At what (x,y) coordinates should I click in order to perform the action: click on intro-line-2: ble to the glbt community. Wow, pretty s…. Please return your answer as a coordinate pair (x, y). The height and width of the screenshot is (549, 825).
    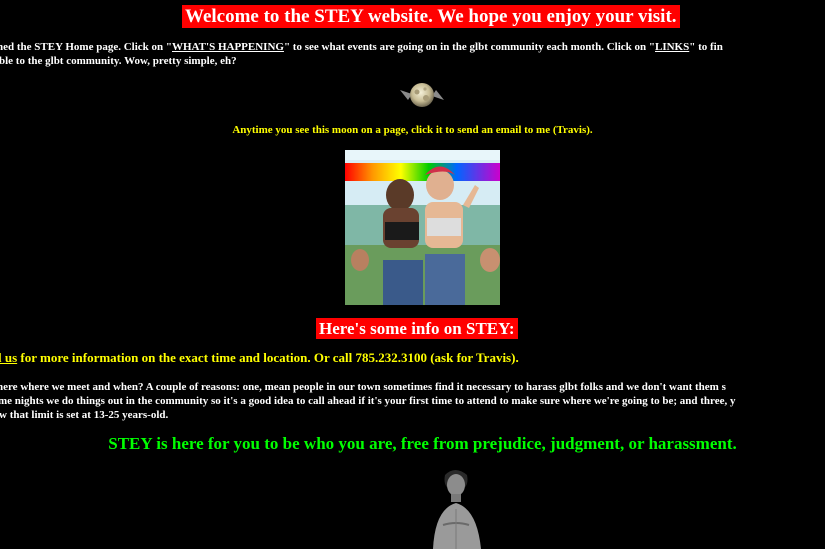
    Looking at the image, I should click on (118, 61).